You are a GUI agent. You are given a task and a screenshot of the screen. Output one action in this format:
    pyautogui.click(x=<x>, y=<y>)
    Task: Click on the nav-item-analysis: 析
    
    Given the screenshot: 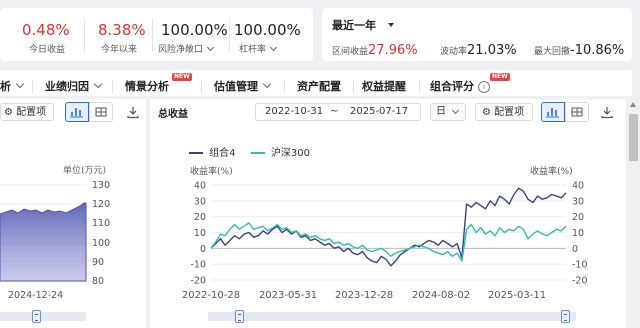 What is the action you would take?
    pyautogui.click(x=12, y=86)
    